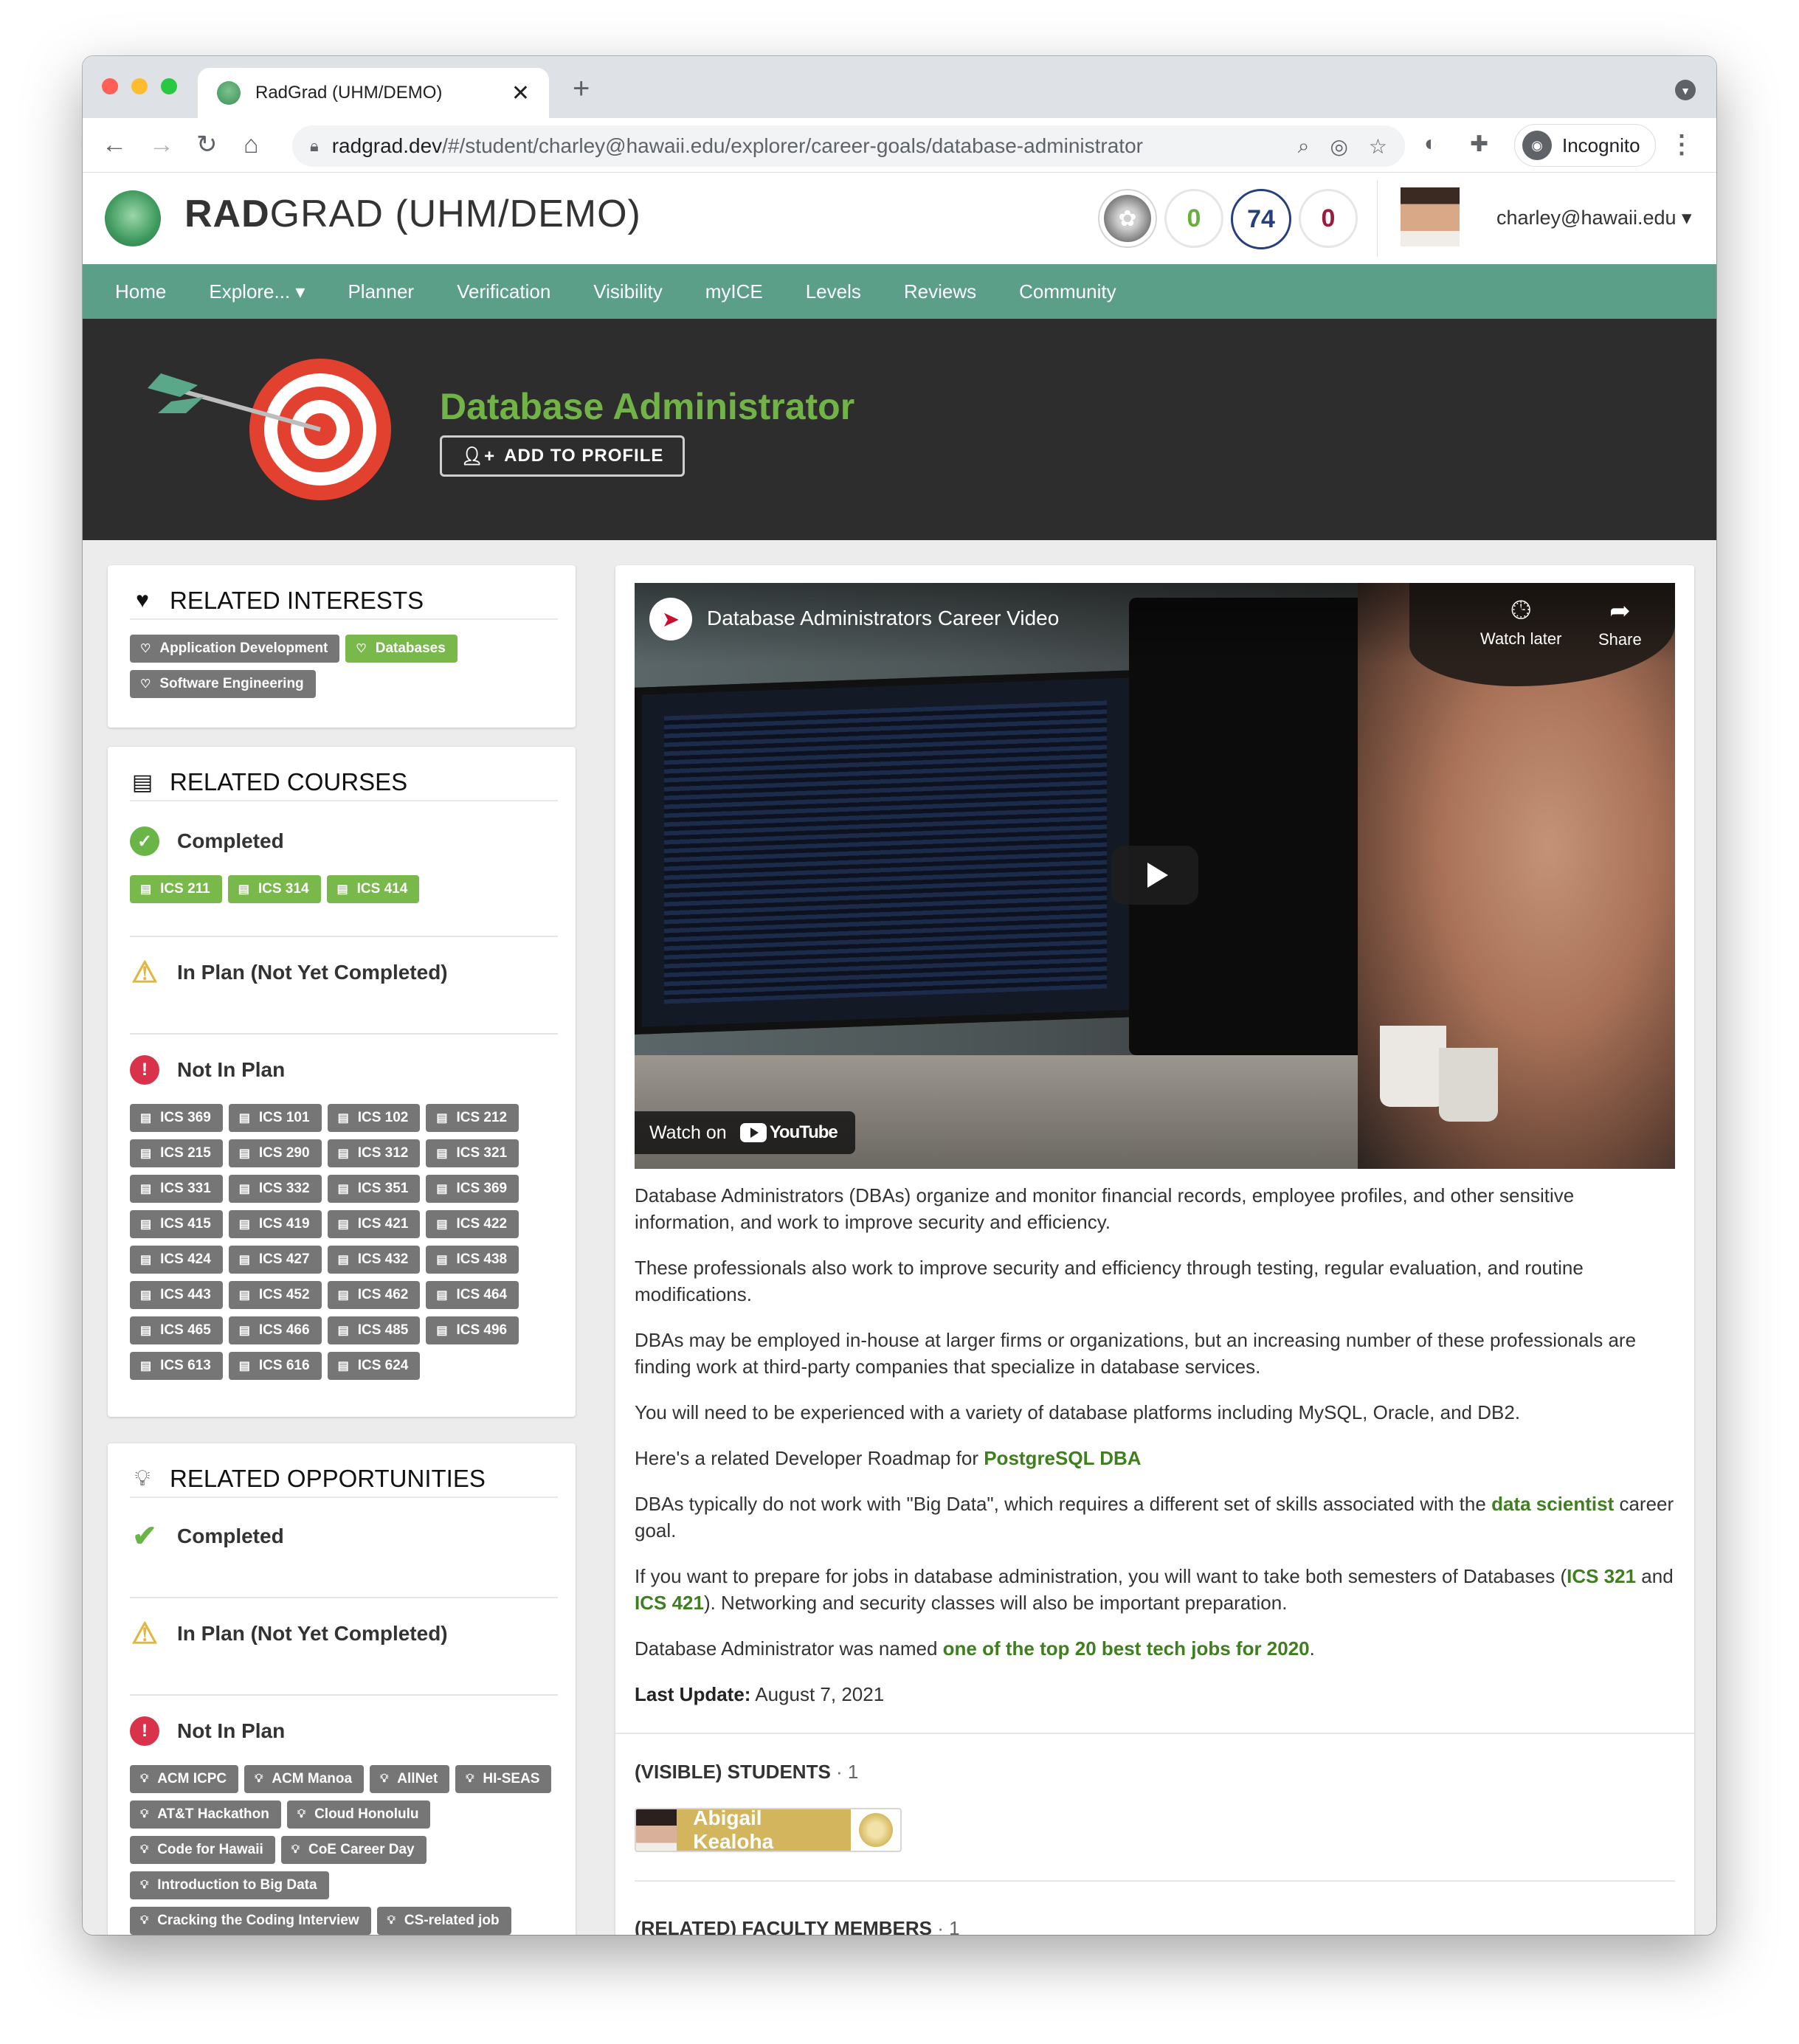  Describe the element at coordinates (473, 1330) in the screenshot. I see `course-chip: ▤ ICS 496` at that location.